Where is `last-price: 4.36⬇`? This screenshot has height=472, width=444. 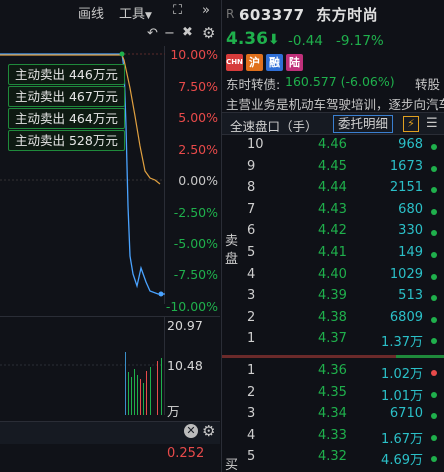 last-price: 4.36⬇ is located at coordinates (253, 39).